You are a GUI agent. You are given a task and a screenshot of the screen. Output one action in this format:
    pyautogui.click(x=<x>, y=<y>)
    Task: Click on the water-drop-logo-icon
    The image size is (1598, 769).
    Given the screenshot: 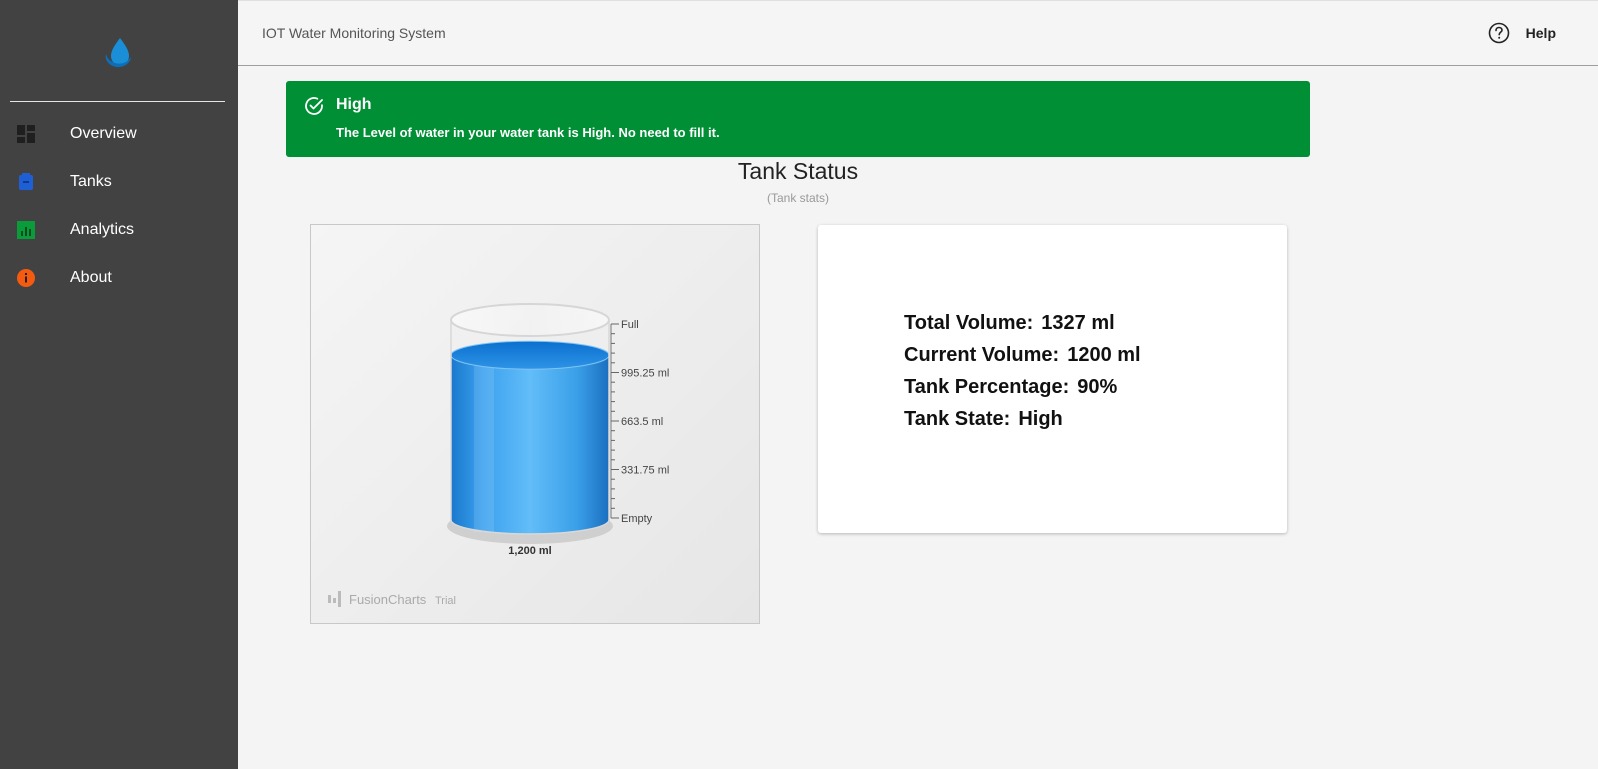 What is the action you would take?
    pyautogui.click(x=118, y=52)
    